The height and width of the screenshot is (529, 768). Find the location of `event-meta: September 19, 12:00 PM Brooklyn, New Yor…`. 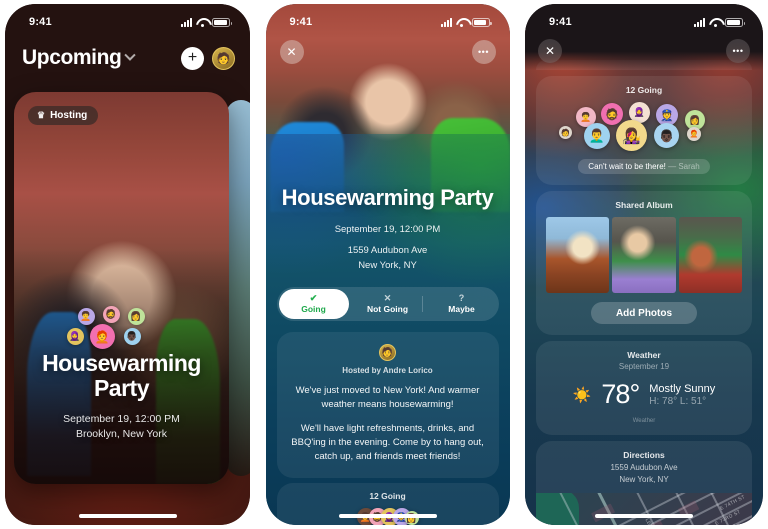

event-meta: September 19, 12:00 PM Brooklyn, New Yor… is located at coordinates (121, 427).